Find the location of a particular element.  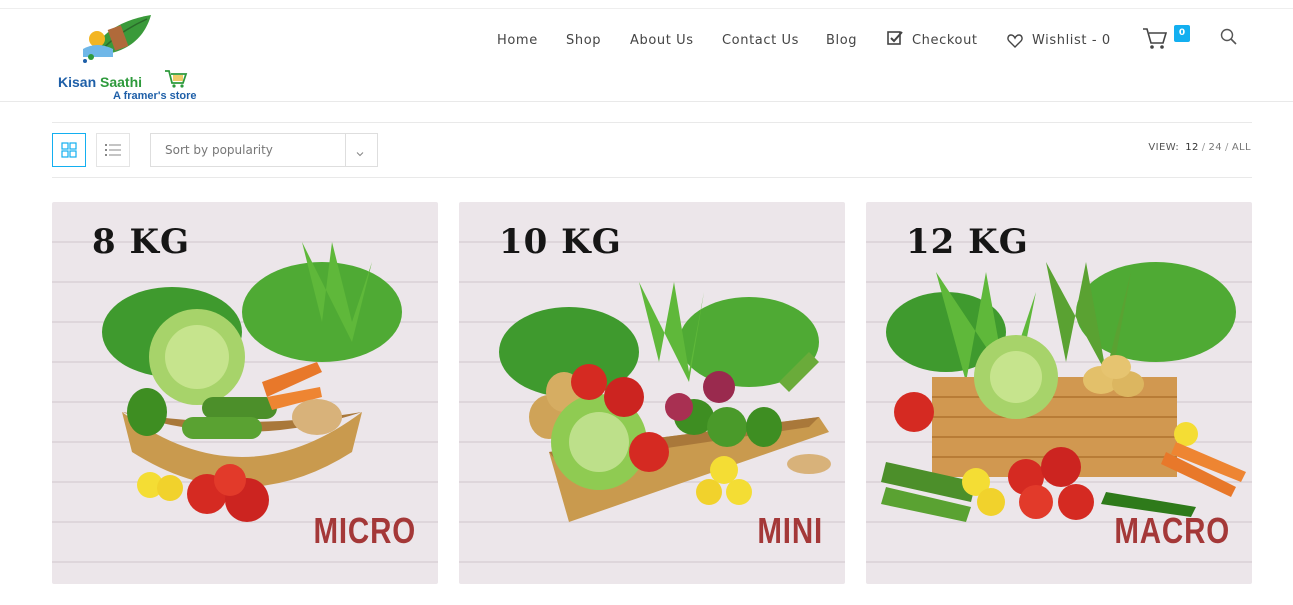

product-weight: 8 KG is located at coordinates (141, 242).